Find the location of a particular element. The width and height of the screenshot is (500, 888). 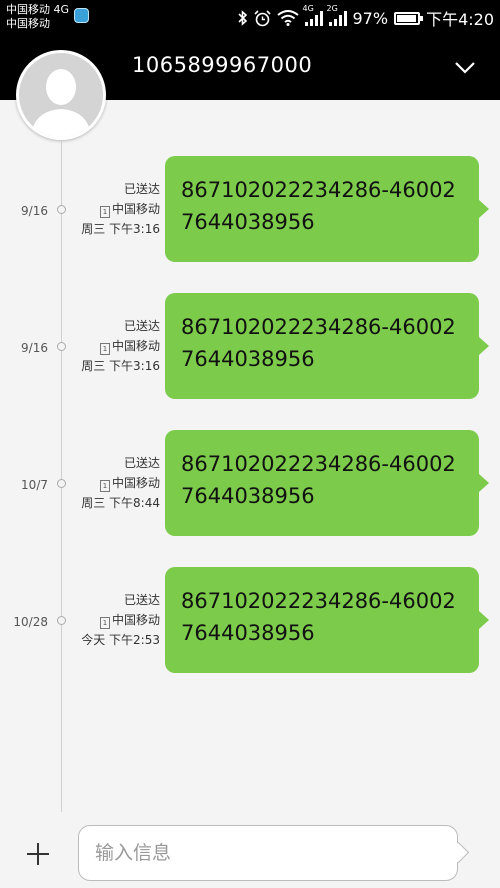

message-meta: 已送达 1 中国移动今天 下午2:53 is located at coordinates (120, 620).